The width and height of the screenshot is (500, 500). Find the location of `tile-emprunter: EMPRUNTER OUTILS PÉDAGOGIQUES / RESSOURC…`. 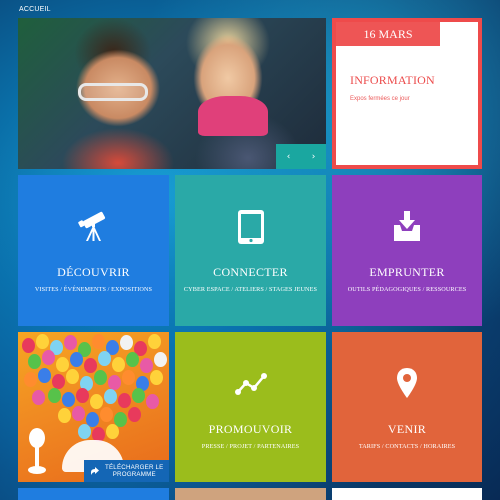

tile-emprunter: EMPRUNTER OUTILS PÉDAGOGIQUES / RESSOURC… is located at coordinates (407, 250).